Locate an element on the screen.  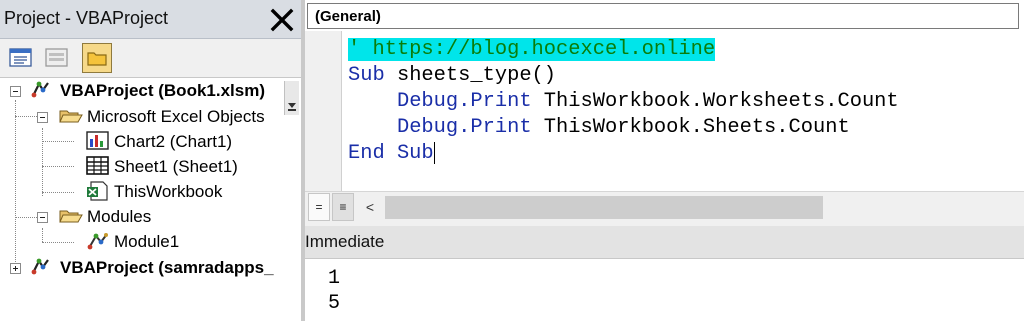
tree-node-modules: Modules is located at coordinates (150, 217).